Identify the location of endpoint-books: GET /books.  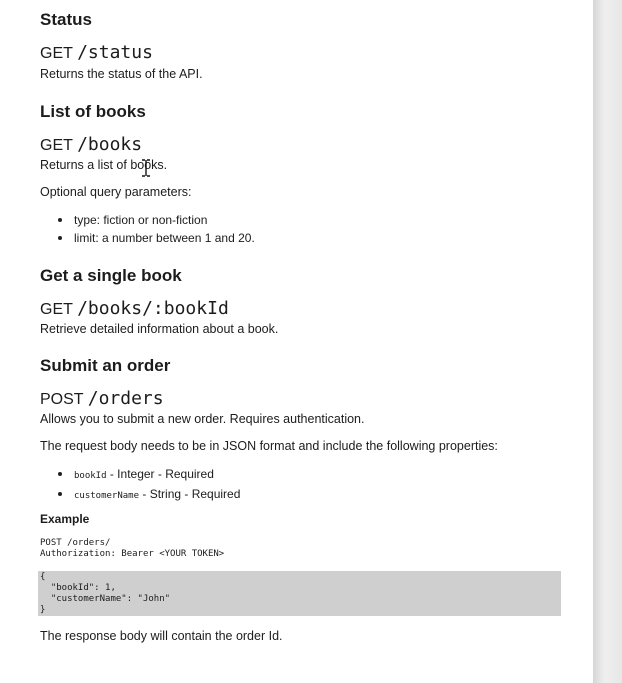
(91, 145).